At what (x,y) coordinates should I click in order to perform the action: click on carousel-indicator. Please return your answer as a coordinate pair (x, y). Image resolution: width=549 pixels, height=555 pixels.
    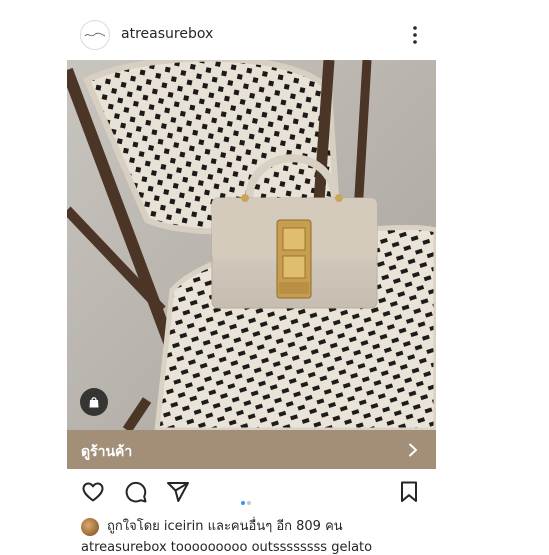
    Looking at the image, I should click on (247, 497).